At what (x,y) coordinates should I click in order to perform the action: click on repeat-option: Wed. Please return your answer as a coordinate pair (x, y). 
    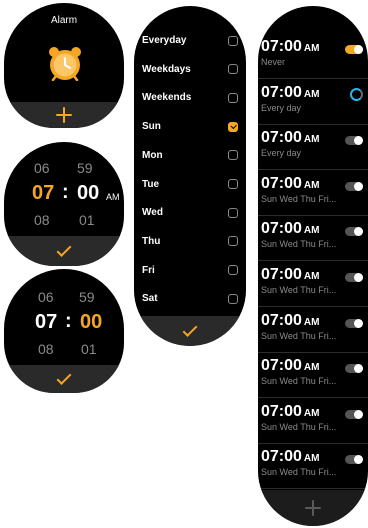
    Looking at the image, I should click on (190, 212).